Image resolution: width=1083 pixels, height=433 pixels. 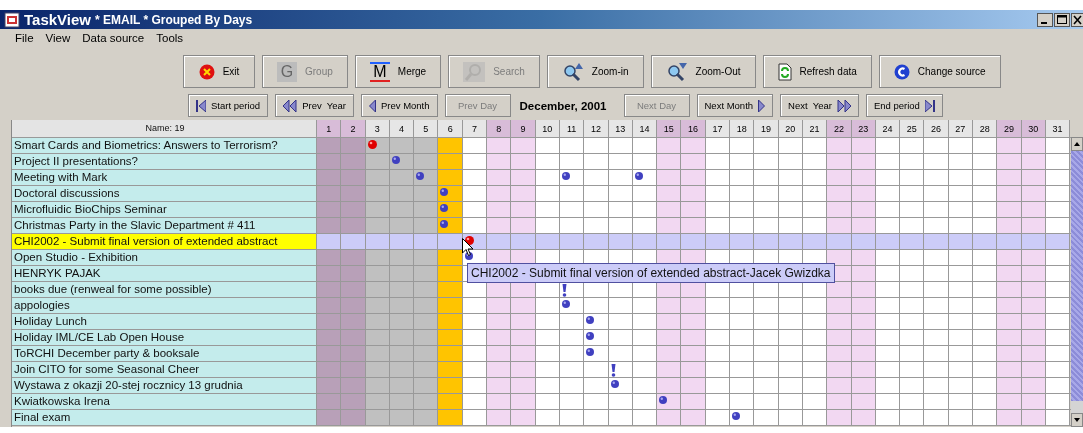 I want to click on last-icon, so click(x=929, y=105).